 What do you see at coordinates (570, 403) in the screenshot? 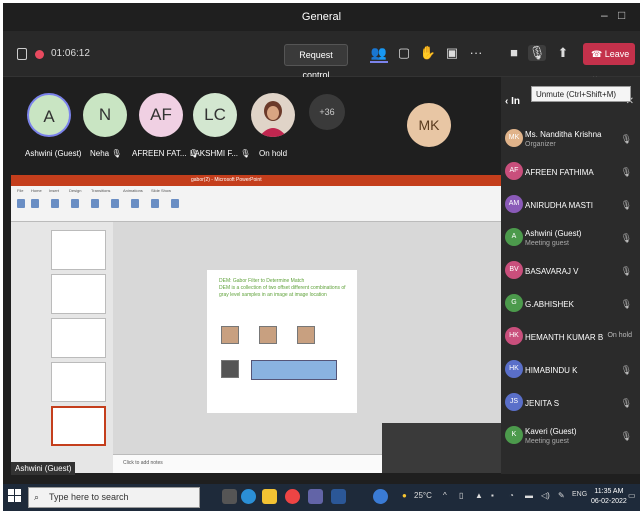
I see `participant-row: JS JENITA S 🎙` at bounding box center [570, 403].